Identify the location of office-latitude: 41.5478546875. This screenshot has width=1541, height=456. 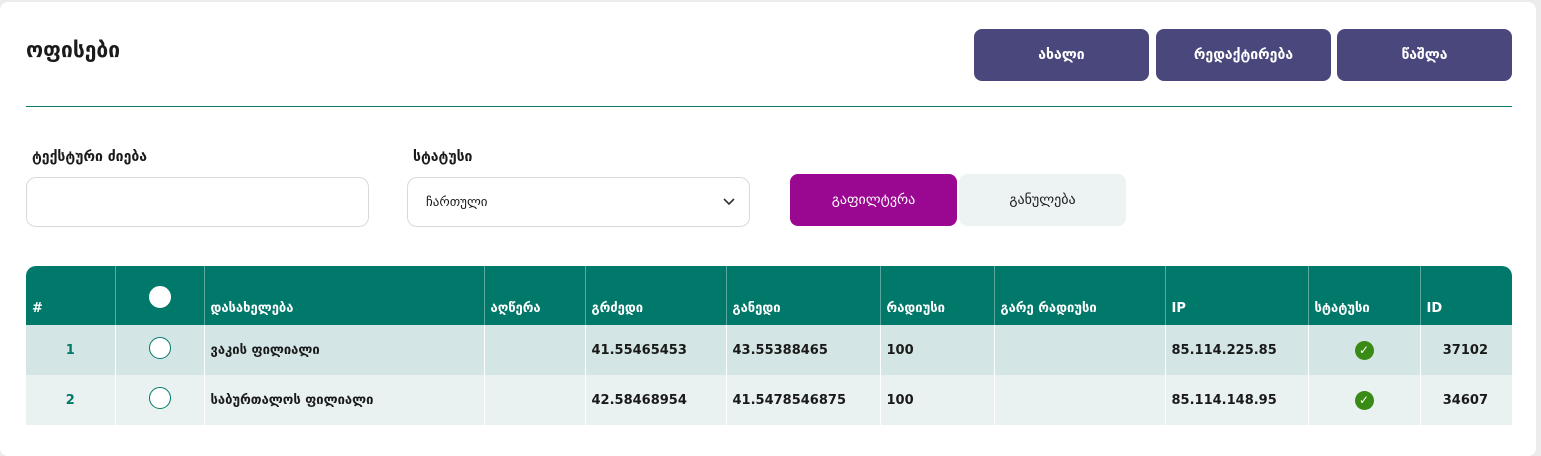
(803, 400).